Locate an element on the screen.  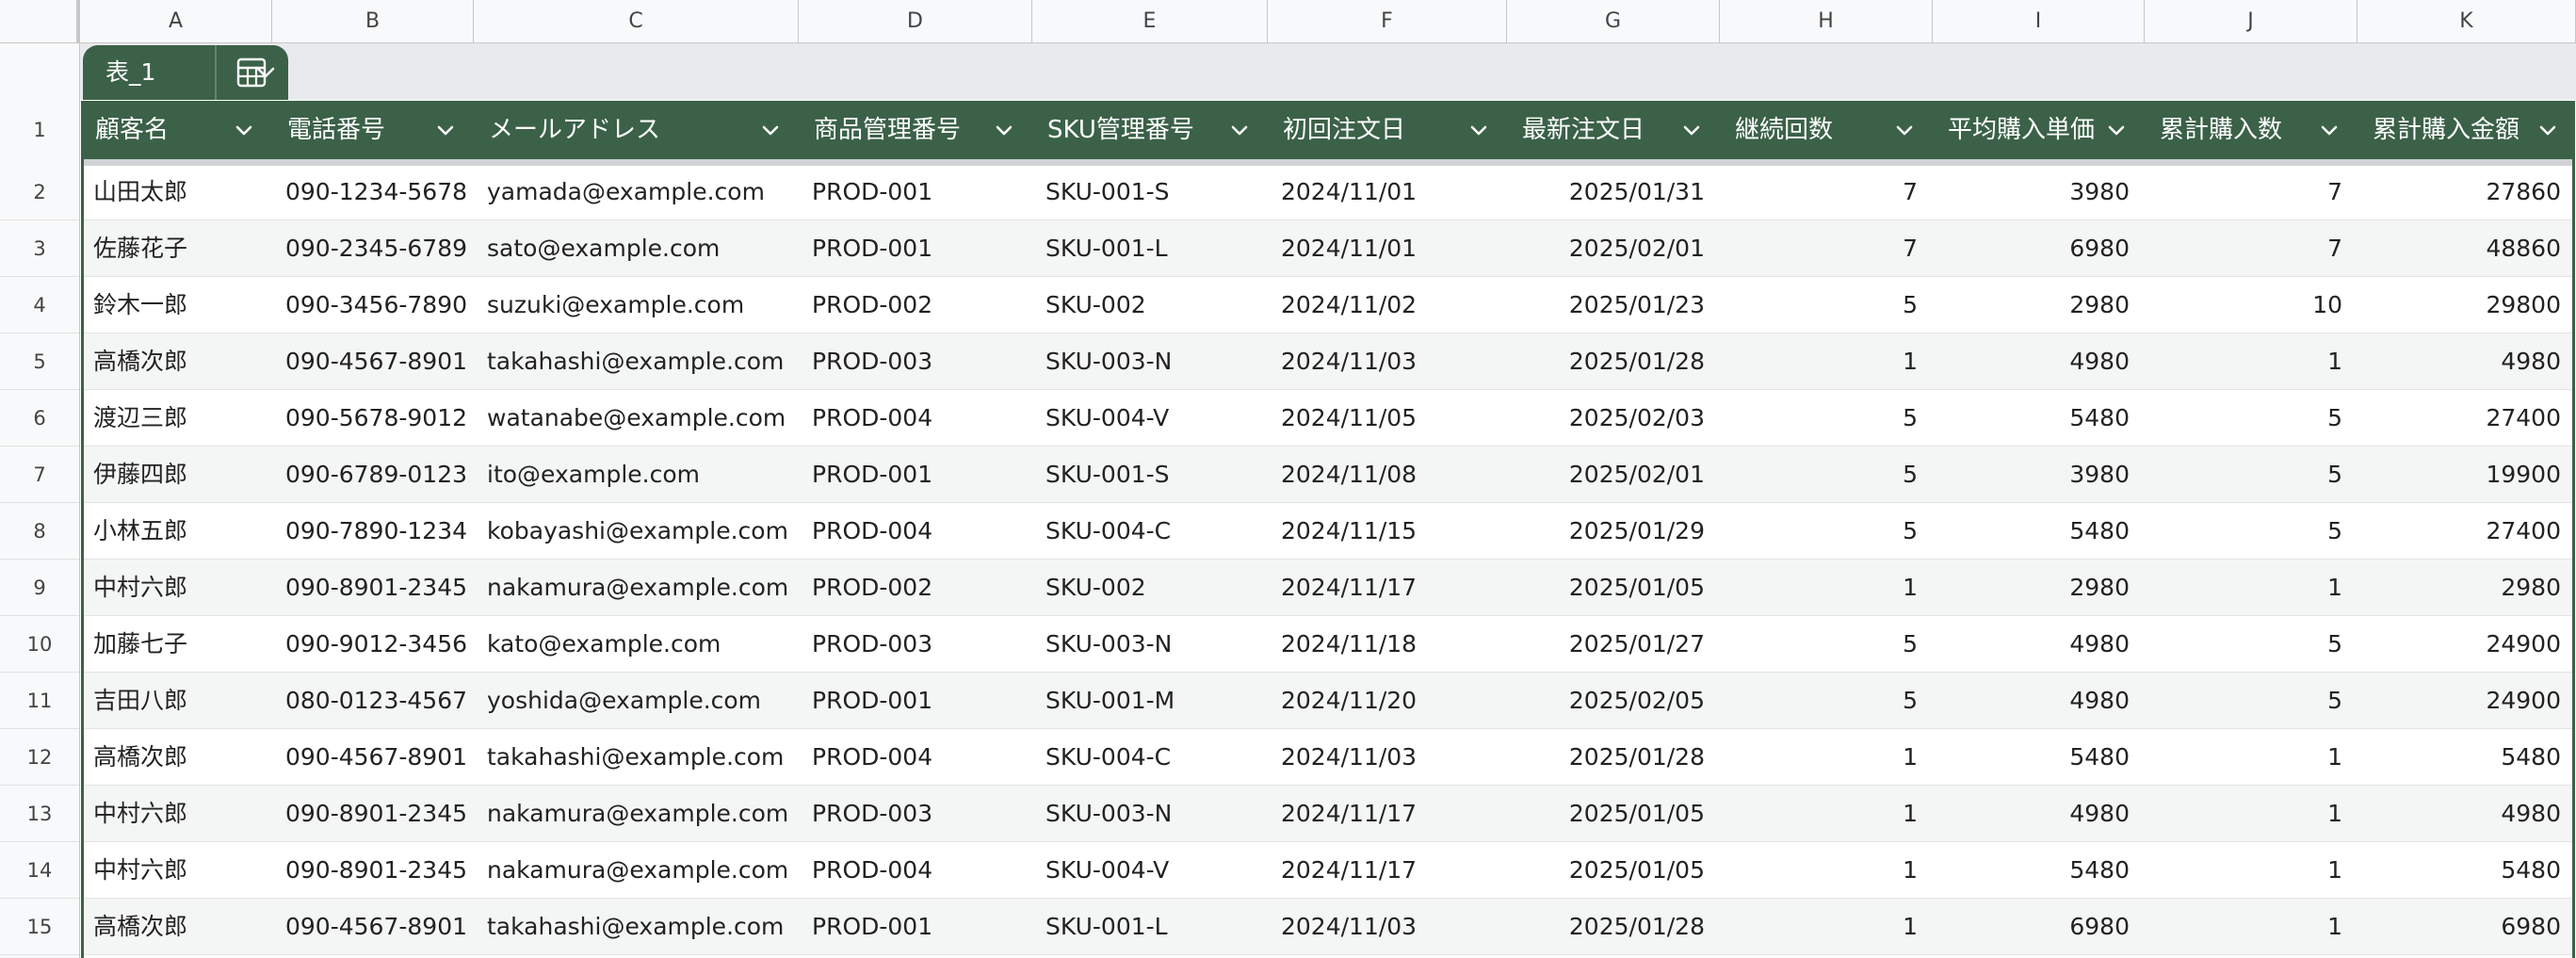
table-cell-a: 高橋次郎 is located at coordinates (176, 361).